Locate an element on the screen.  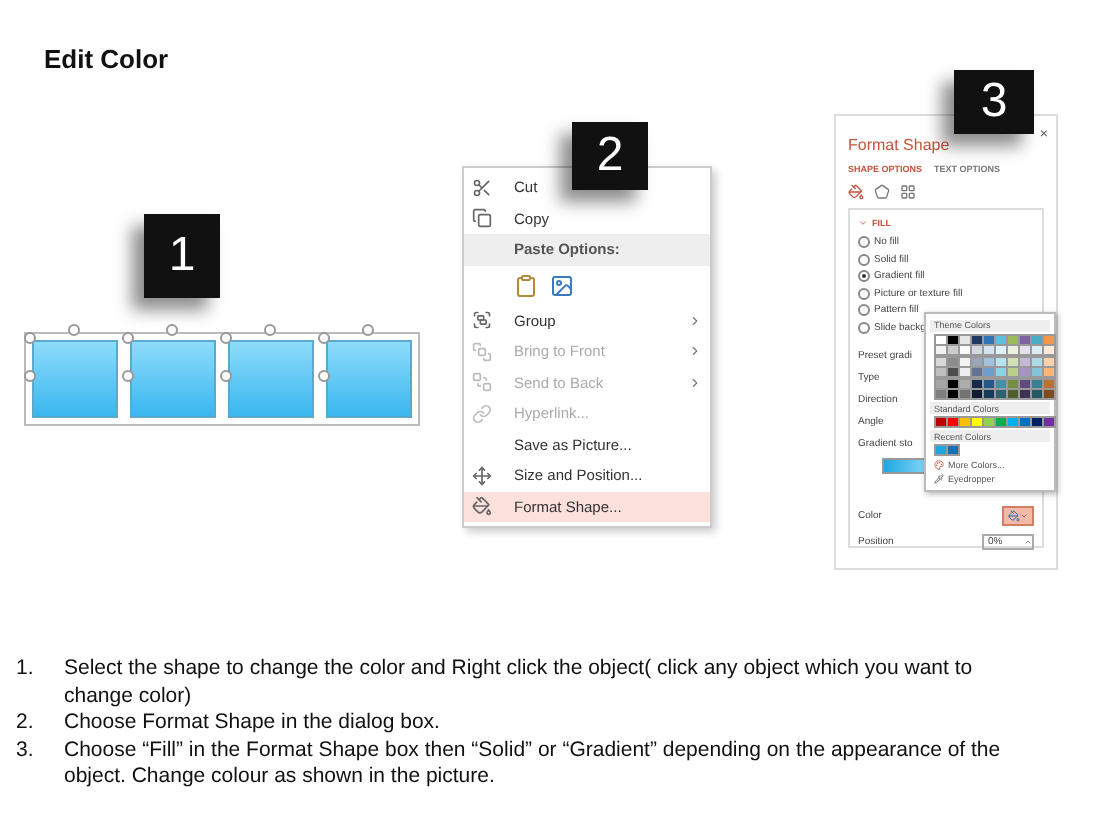
step-number: 2. is located at coordinates (26, 723).